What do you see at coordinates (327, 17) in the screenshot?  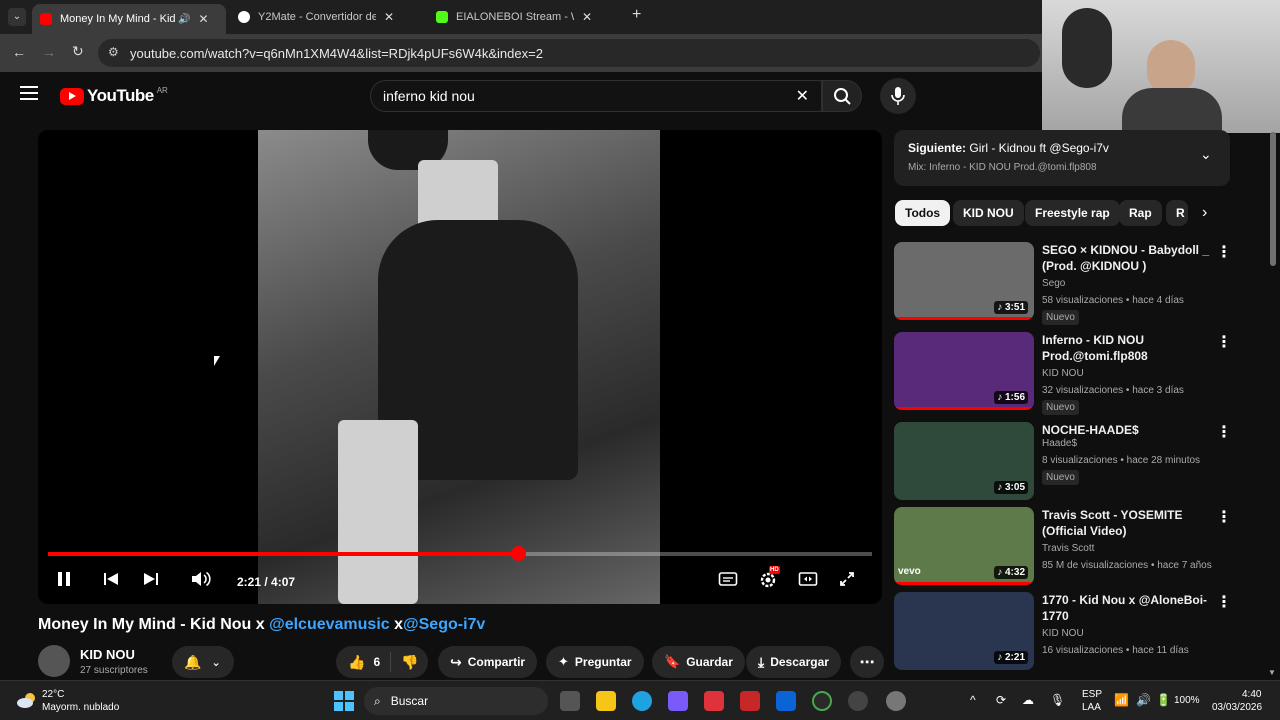 I see `tab-y2mate: Y2Mate - Convertidor de YouTube ✕` at bounding box center [327, 17].